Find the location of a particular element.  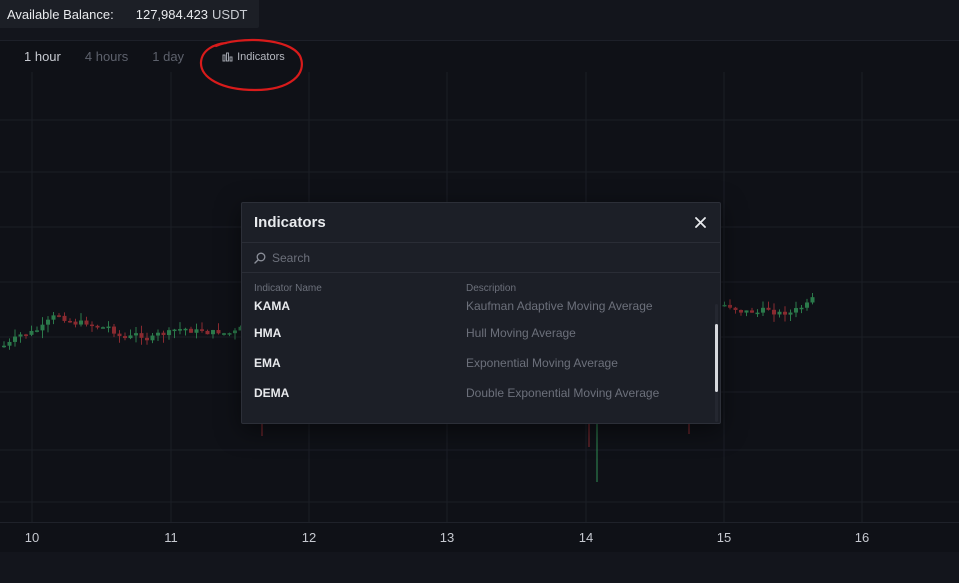

x-tick: 12 is located at coordinates (309, 537).